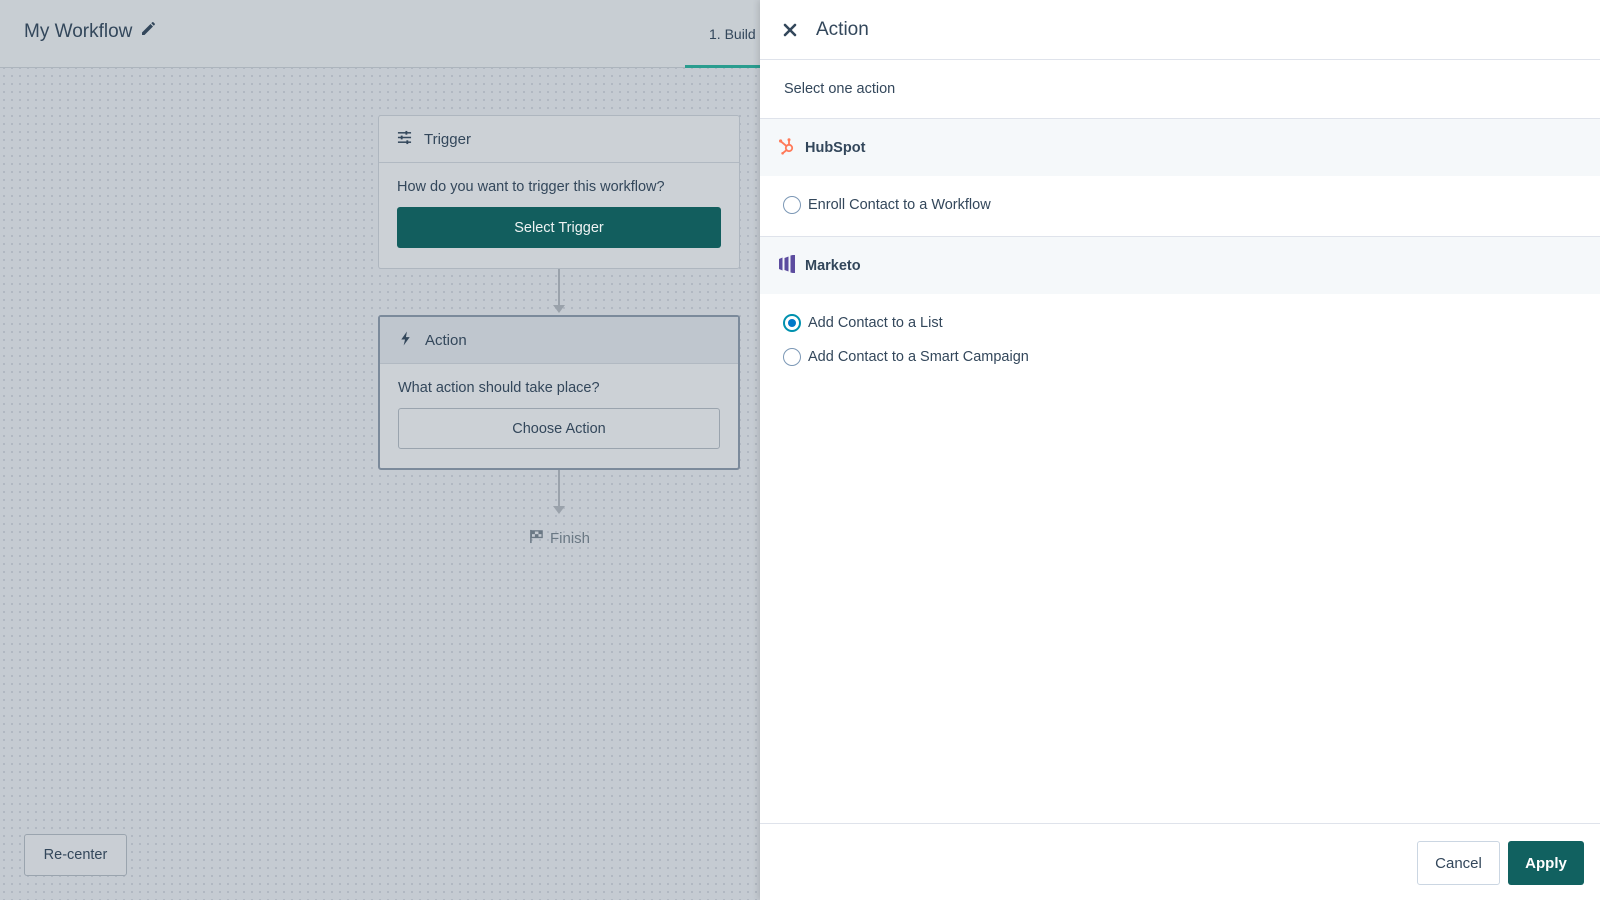 The height and width of the screenshot is (900, 1600). Describe the element at coordinates (148, 32) in the screenshot. I see `pencil-icon` at that location.